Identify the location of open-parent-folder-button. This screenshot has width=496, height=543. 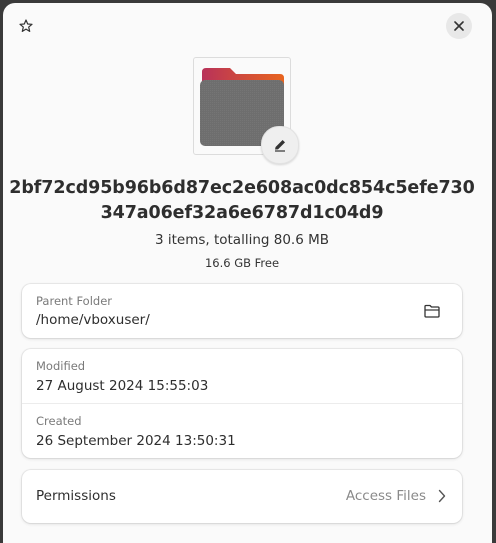
(432, 311).